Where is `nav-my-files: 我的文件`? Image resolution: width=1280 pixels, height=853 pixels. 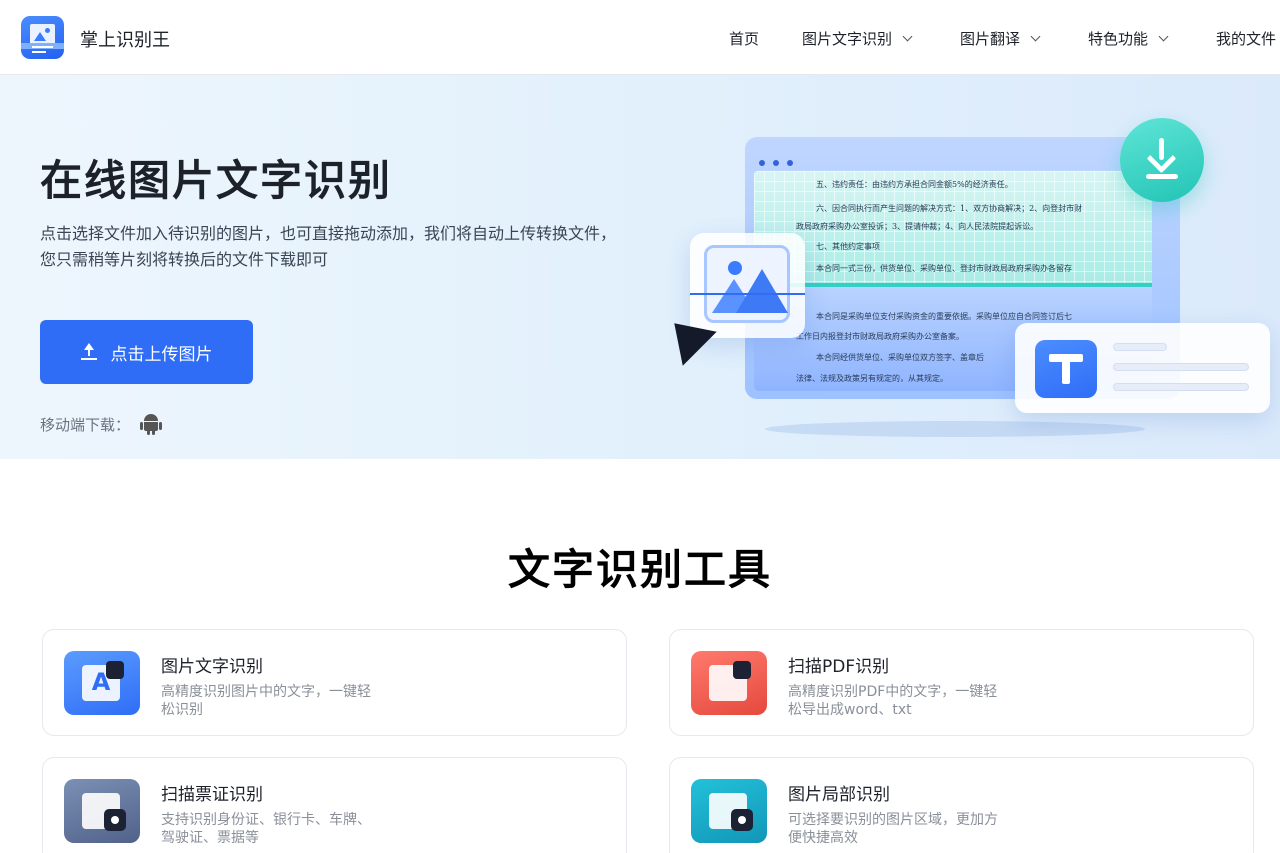
nav-my-files: 我的文件 is located at coordinates (1246, 38).